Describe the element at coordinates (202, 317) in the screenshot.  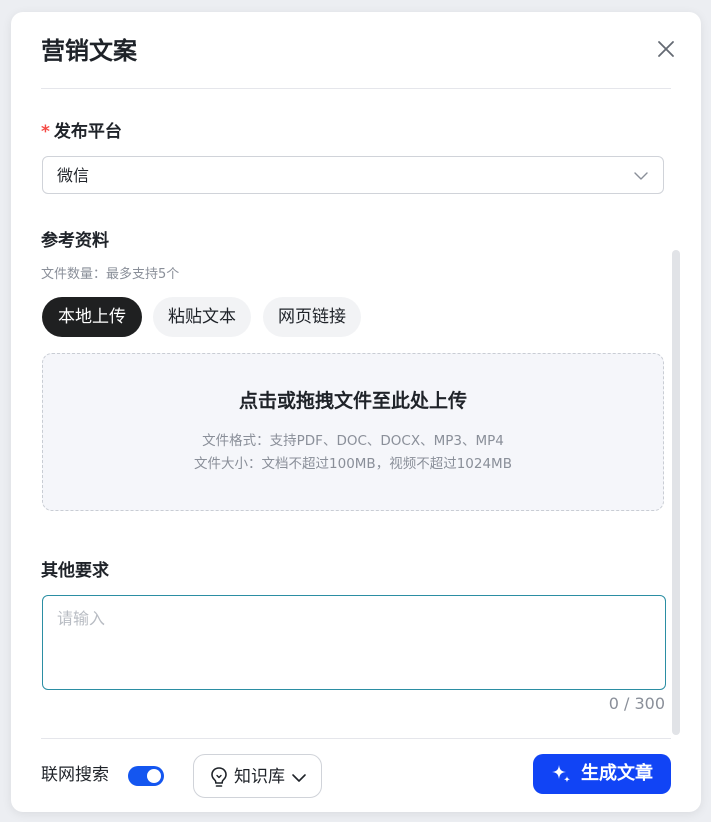
I see `tab-paste-text: 粘贴文本` at that location.